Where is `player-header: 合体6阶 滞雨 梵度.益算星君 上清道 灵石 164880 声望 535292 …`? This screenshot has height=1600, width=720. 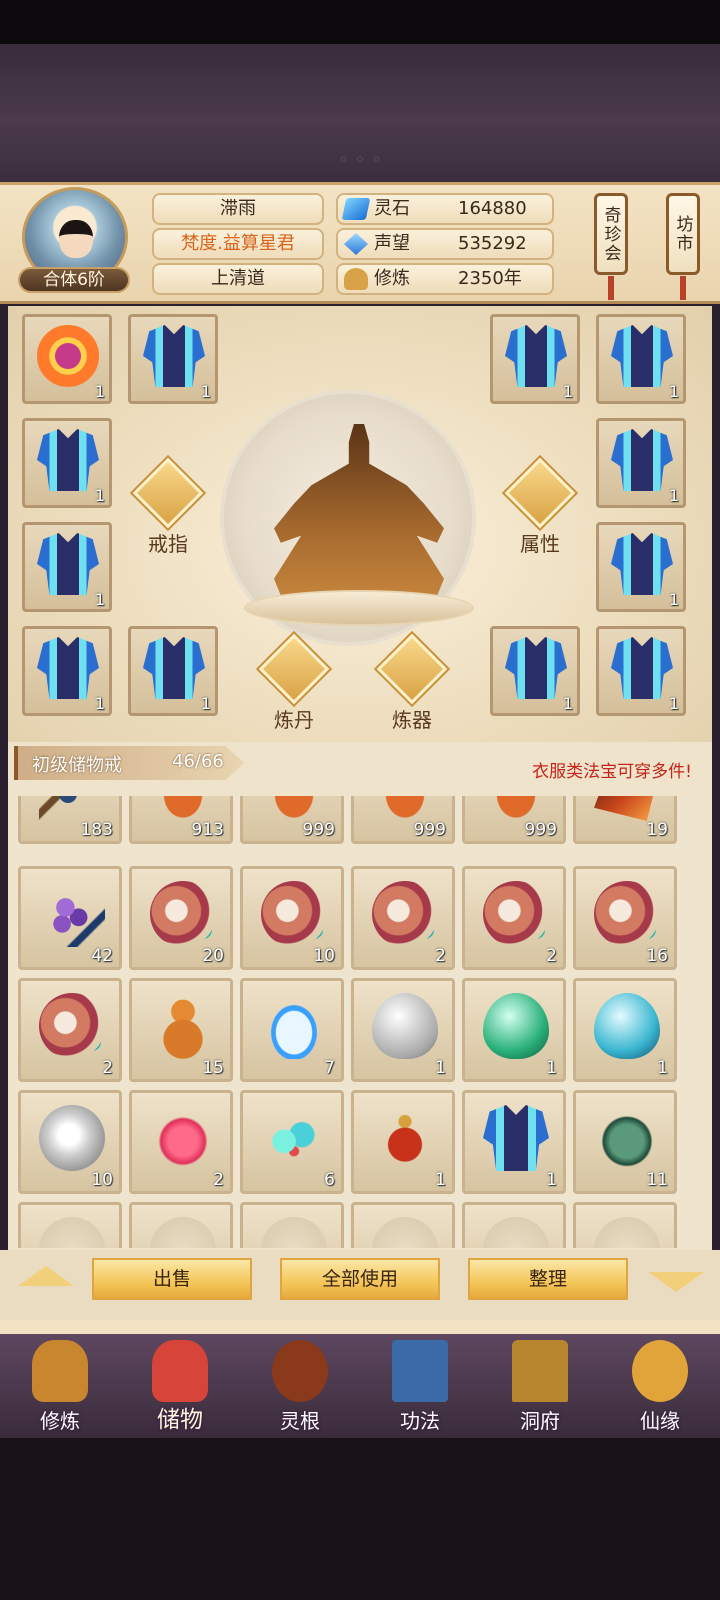
player-header: 合体6阶 滞雨 梵度.益算星君 上清道 灵石 164880 声望 535292 … is located at coordinates (360, 243).